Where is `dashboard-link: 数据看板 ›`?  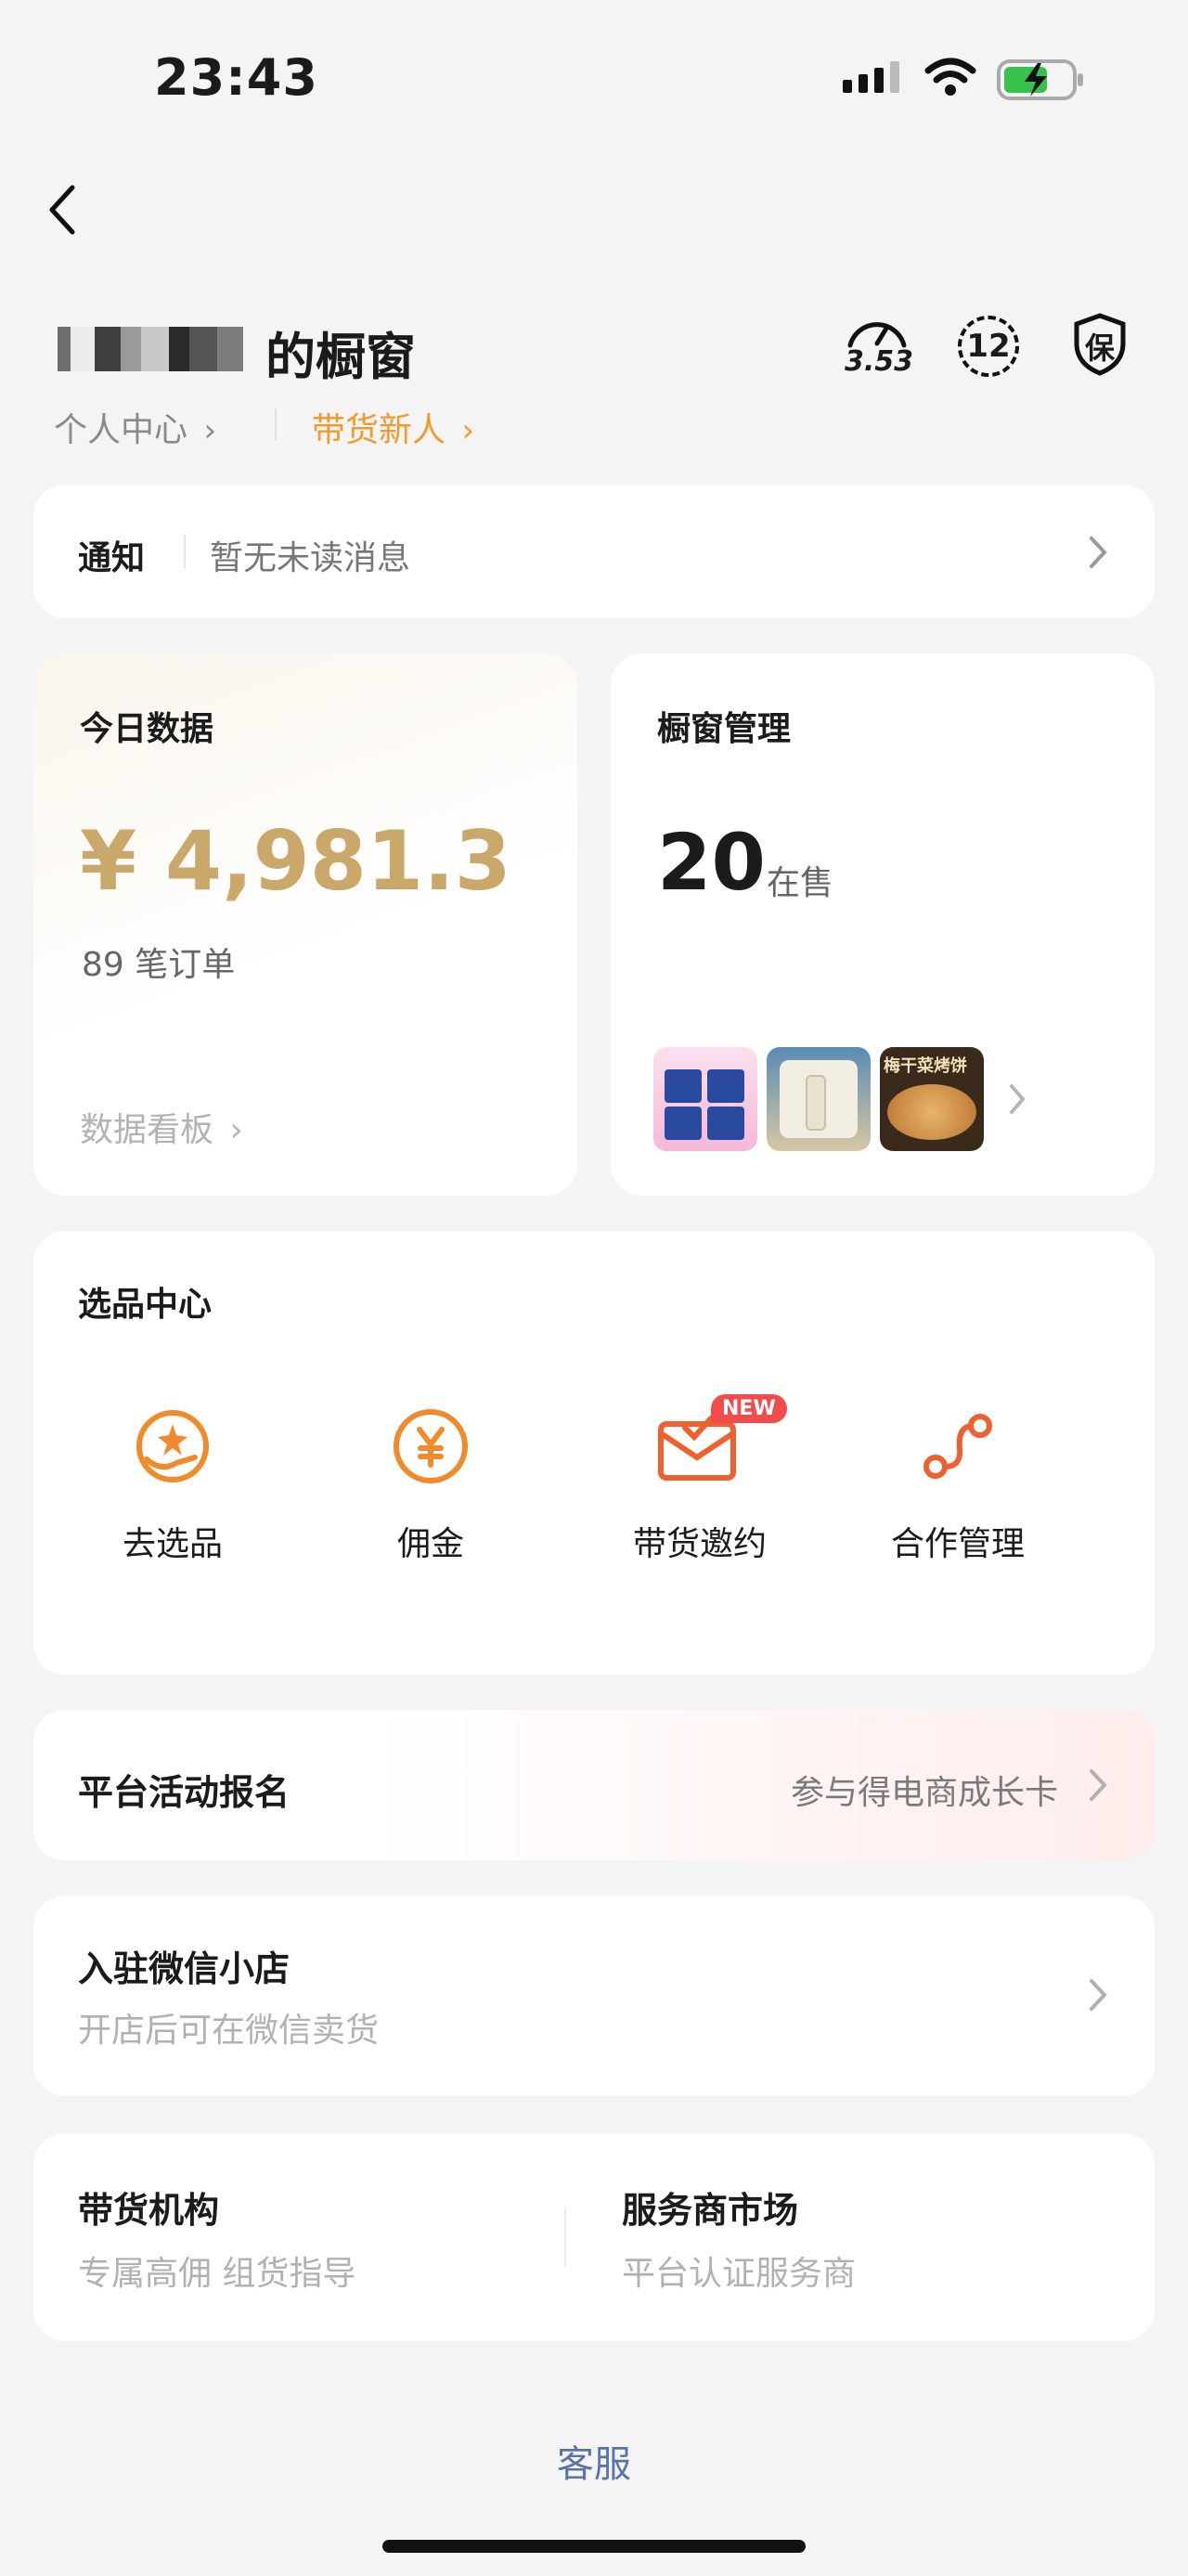 dashboard-link: 数据看板 › is located at coordinates (161, 1127).